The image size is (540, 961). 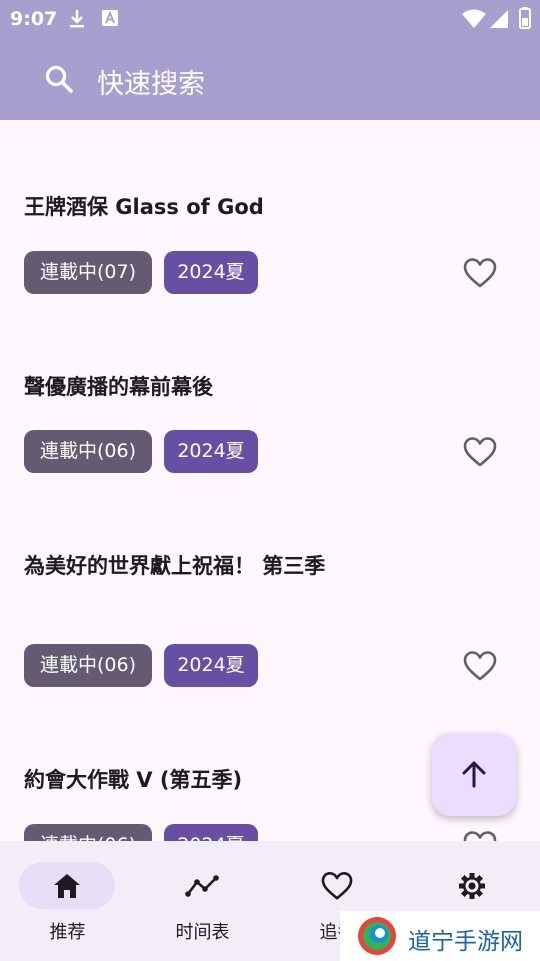 I want to click on status-time: 9:07, so click(x=34, y=19).